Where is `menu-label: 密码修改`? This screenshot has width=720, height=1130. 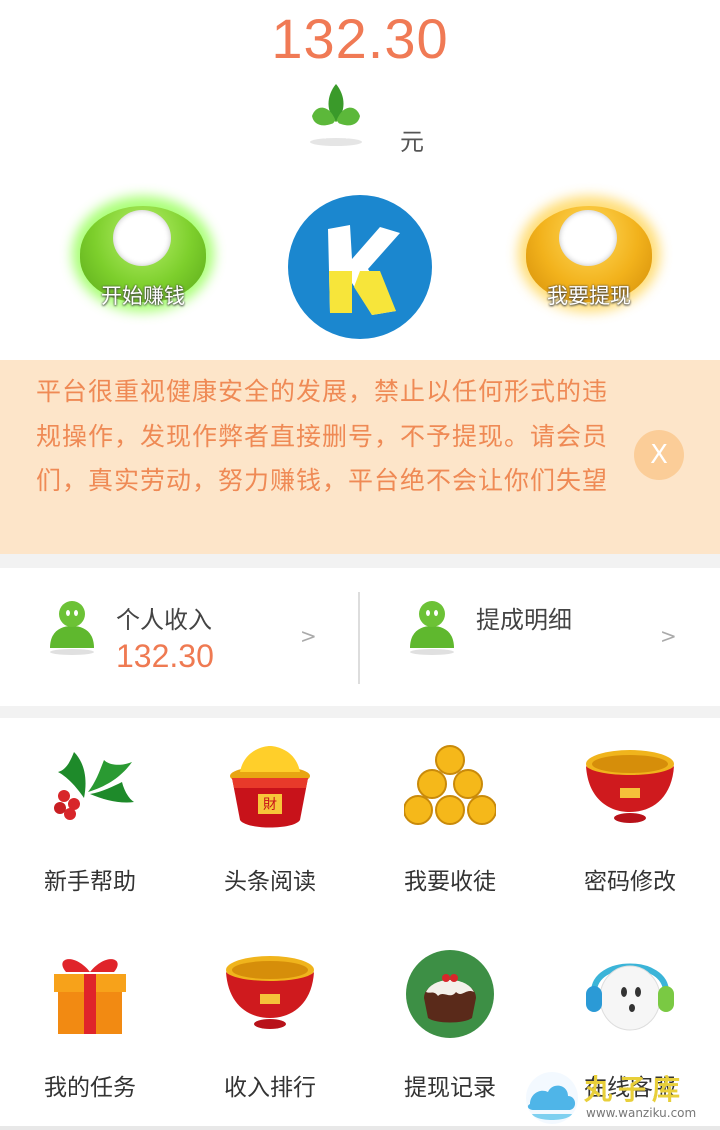
menu-label: 密码修改 is located at coordinates (630, 882).